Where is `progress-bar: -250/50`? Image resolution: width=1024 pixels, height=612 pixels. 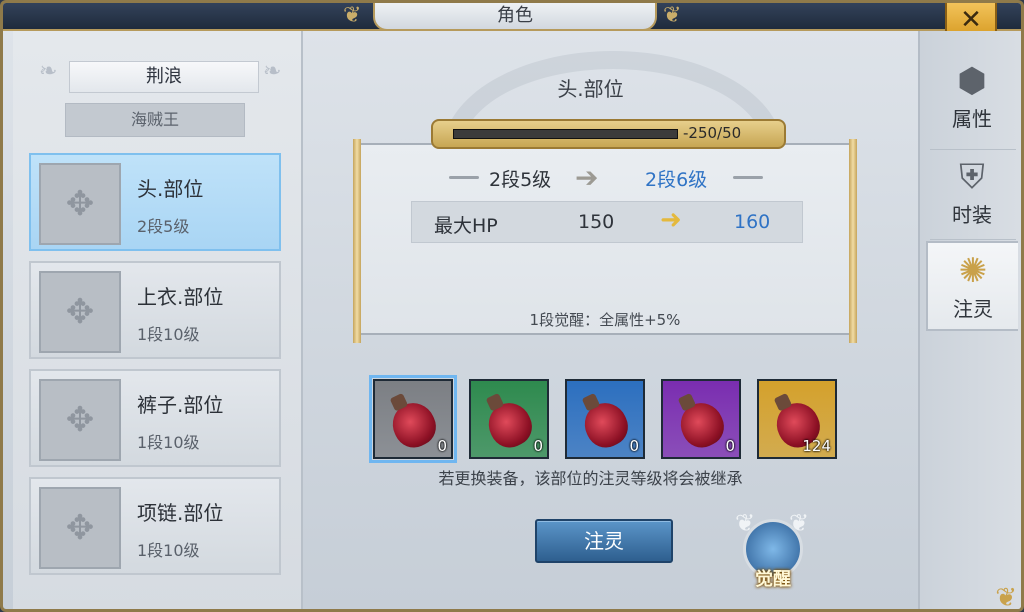
progress-bar: -250/50 is located at coordinates (608, 134).